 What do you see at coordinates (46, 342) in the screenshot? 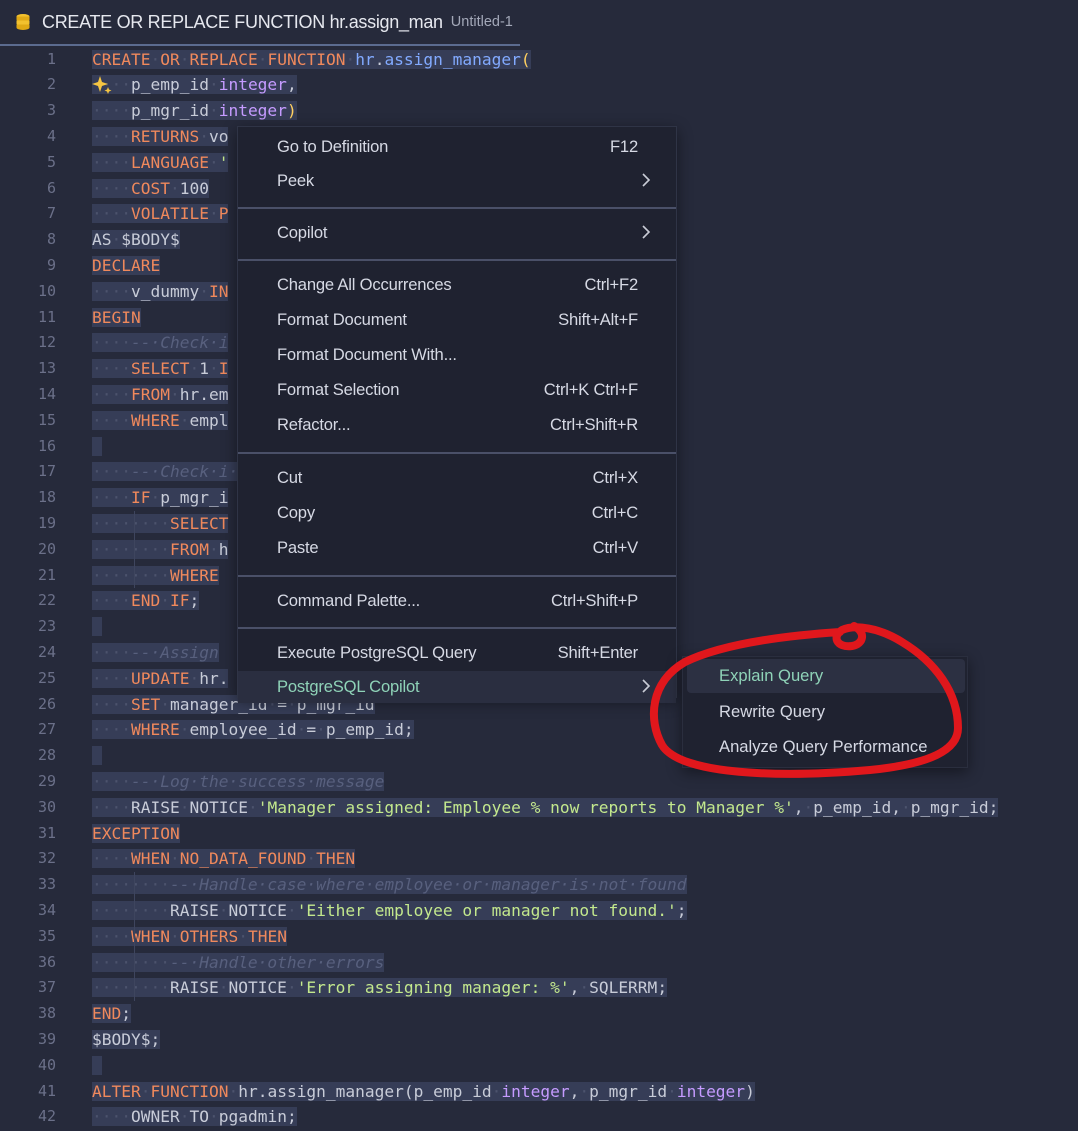
I see `line-number: 12` at bounding box center [46, 342].